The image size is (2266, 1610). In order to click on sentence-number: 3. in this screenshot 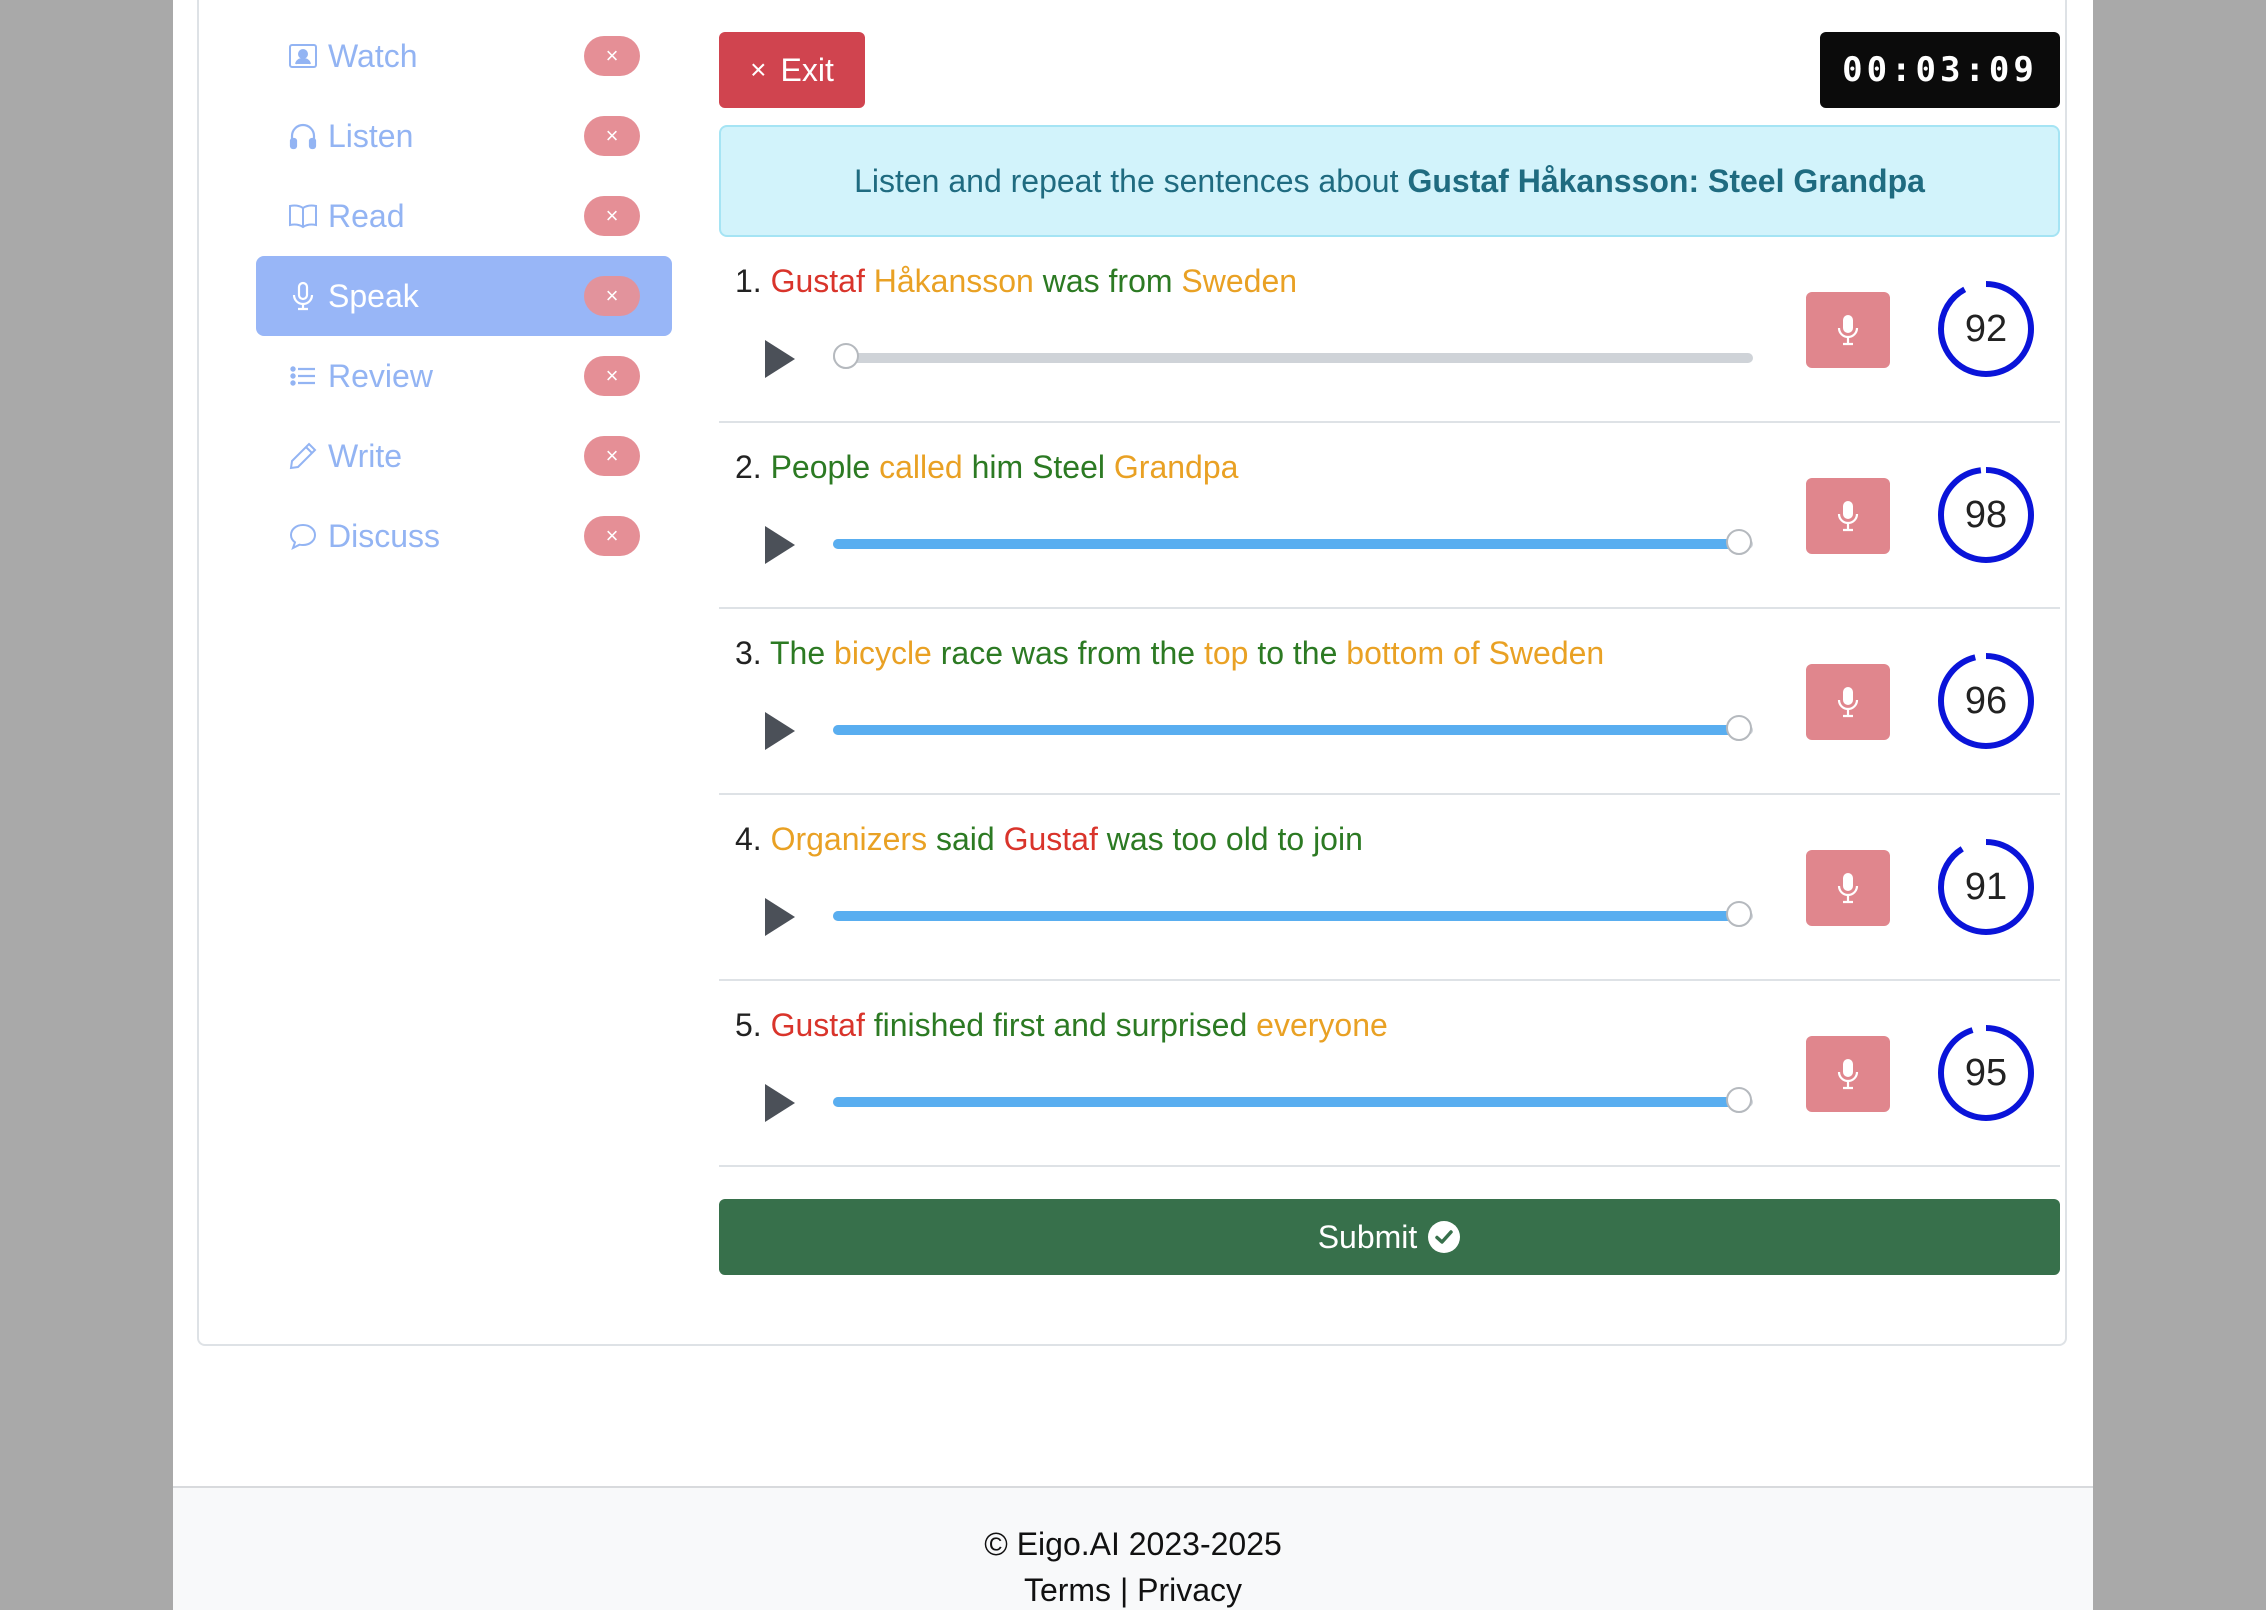, I will do `click(748, 653)`.